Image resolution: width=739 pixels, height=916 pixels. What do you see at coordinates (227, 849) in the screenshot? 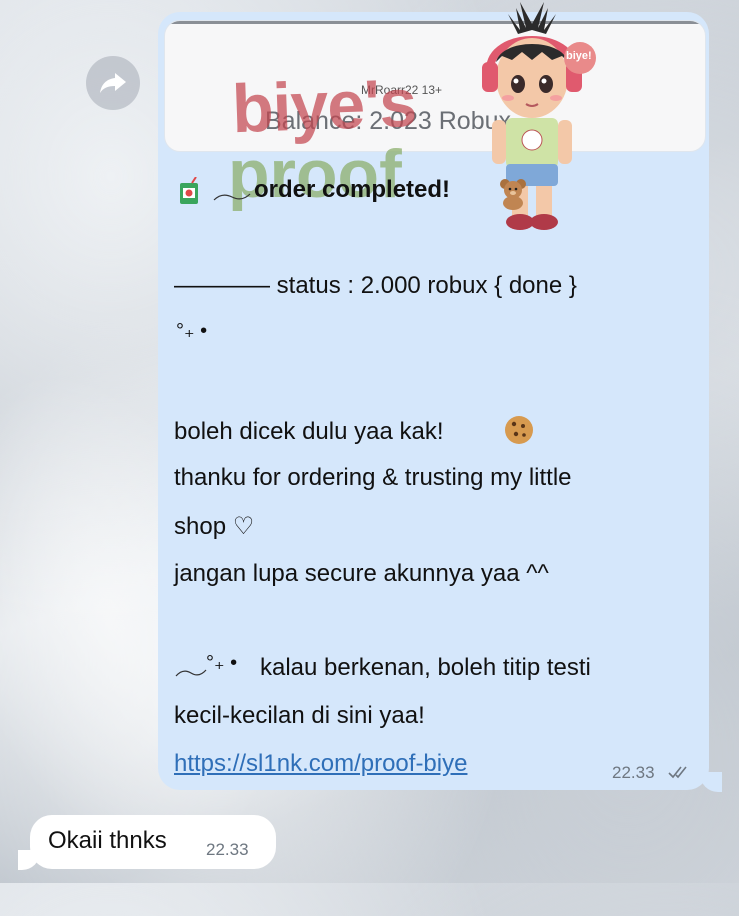
I see `incoming-timestamp: 22.33` at bounding box center [227, 849].